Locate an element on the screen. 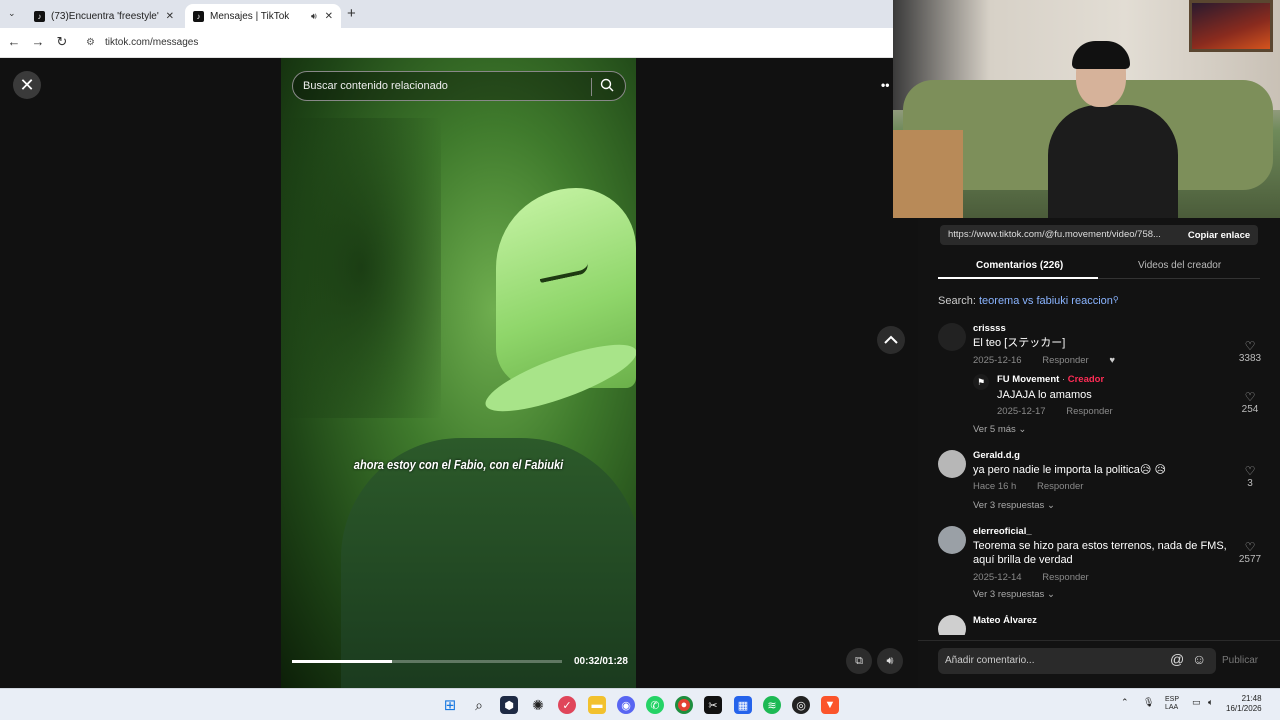 Image resolution: width=1280 pixels, height=720 pixels. floating-player-button: ⧉ is located at coordinates (859, 661).